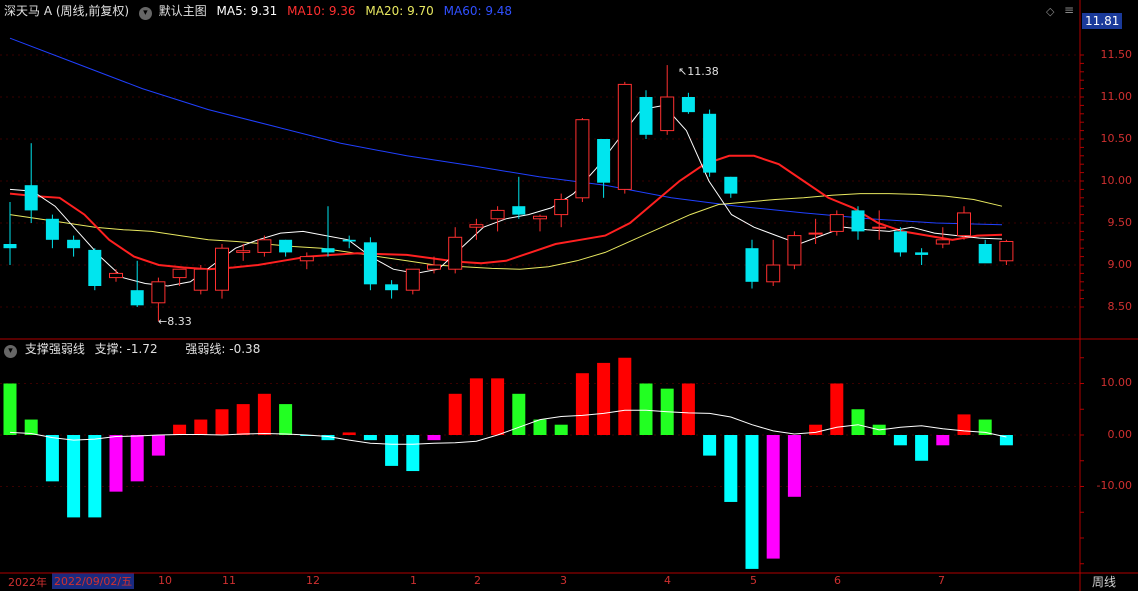 Image resolution: width=1138 pixels, height=591 pixels. I want to click on ma20-line, so click(506, 231).